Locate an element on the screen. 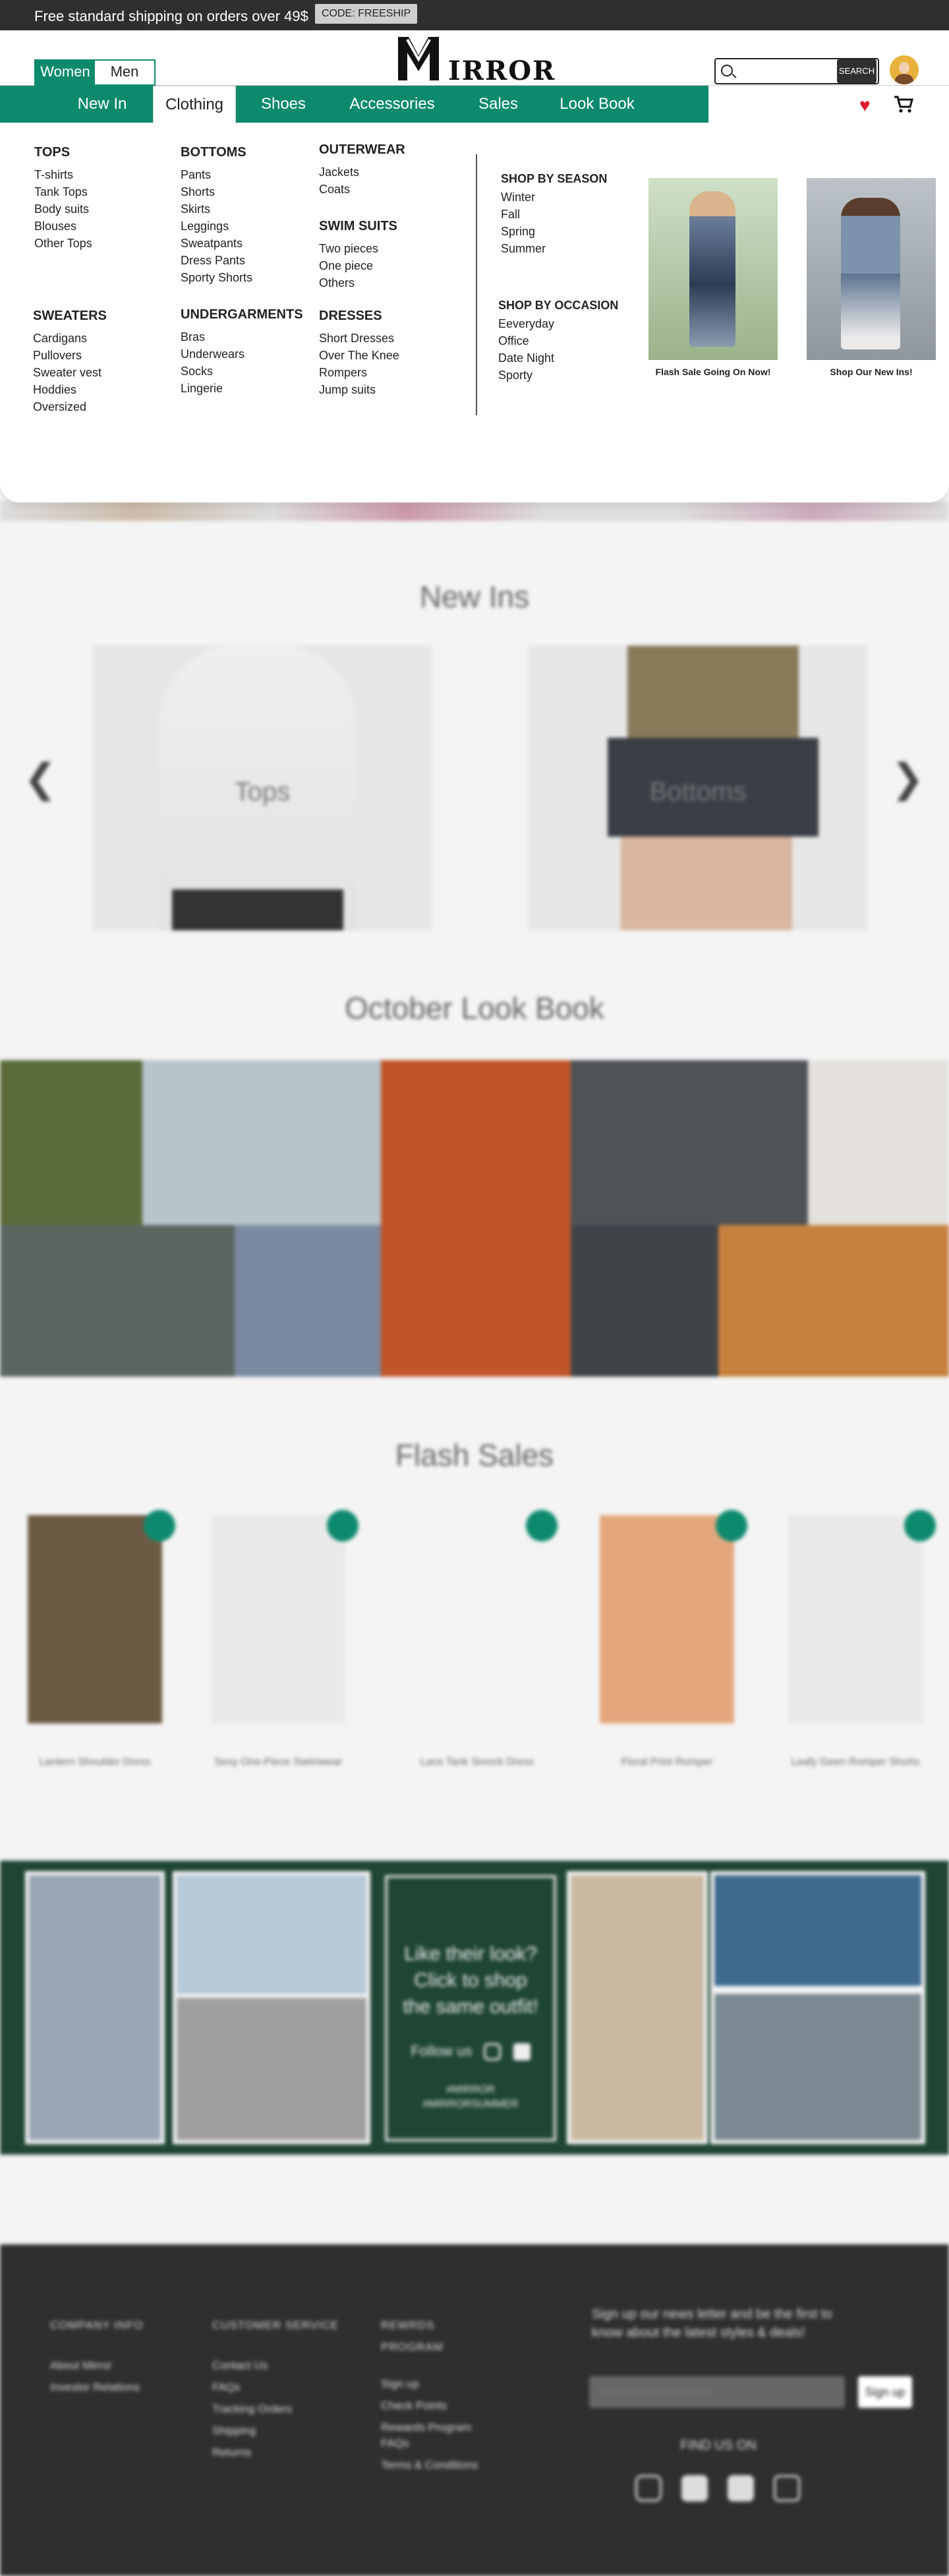 The image size is (949, 2576). menu-item: Blouses is located at coordinates (63, 226).